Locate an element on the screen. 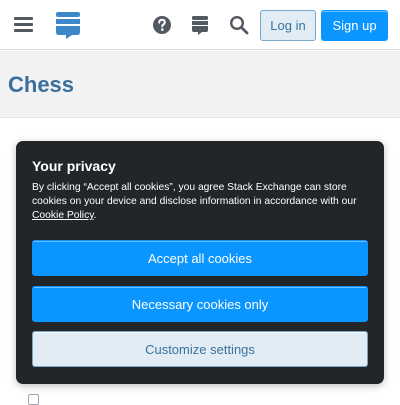 Image resolution: width=400 pixels, height=405 pixels. stack-exchange-inbox-icon is located at coordinates (200, 25).